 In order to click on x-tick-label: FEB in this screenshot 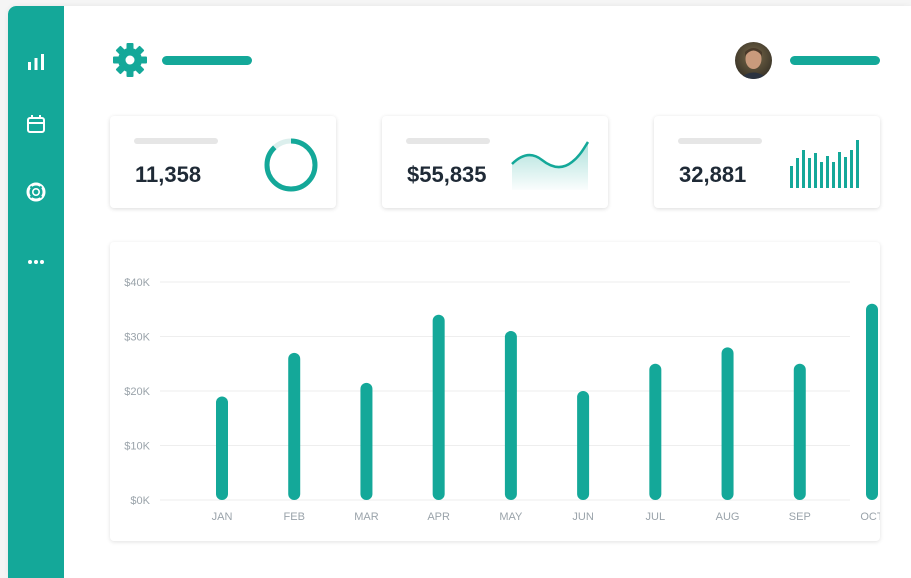, I will do `click(294, 517)`.